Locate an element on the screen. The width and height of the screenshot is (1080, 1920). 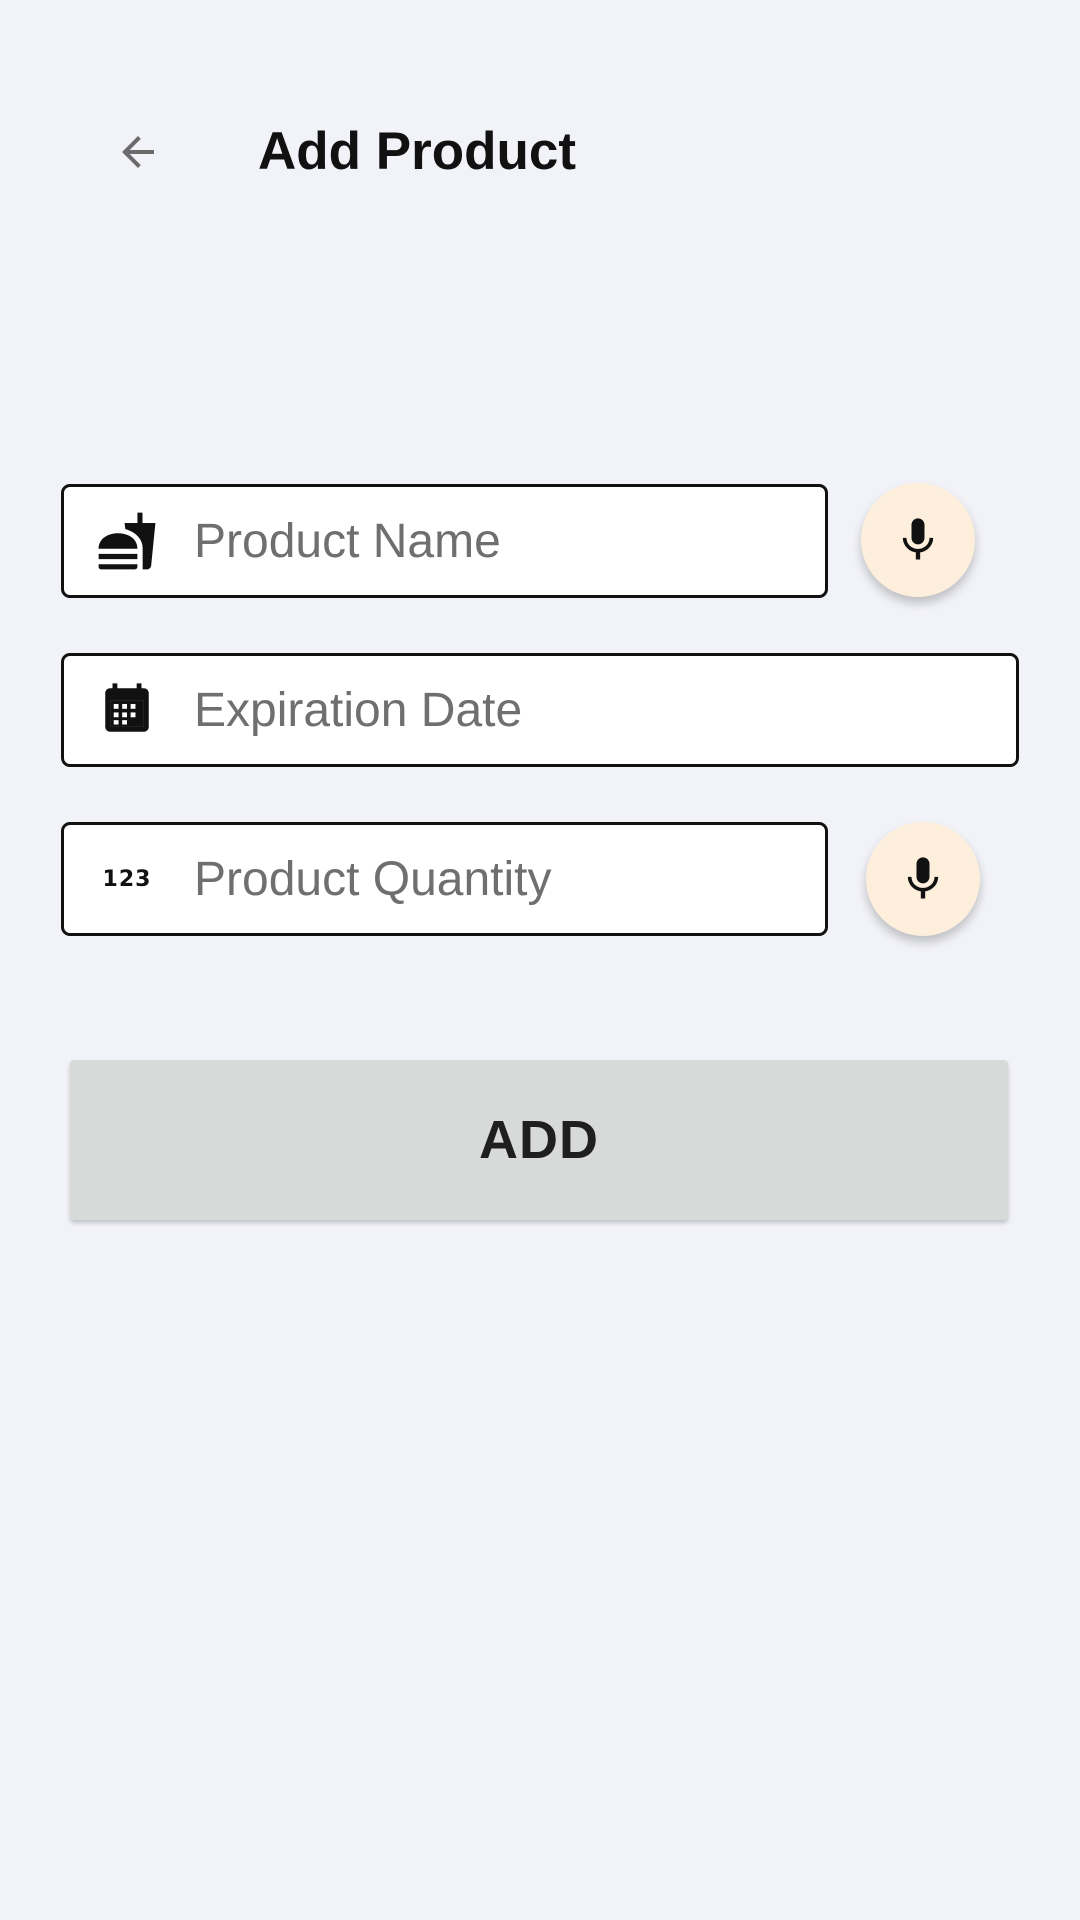
back-button is located at coordinates (138, 152).